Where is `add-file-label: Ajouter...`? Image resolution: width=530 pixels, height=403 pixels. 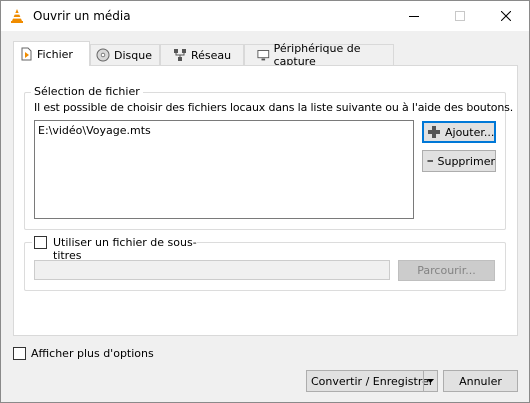 add-file-label: Ajouter... is located at coordinates (470, 132).